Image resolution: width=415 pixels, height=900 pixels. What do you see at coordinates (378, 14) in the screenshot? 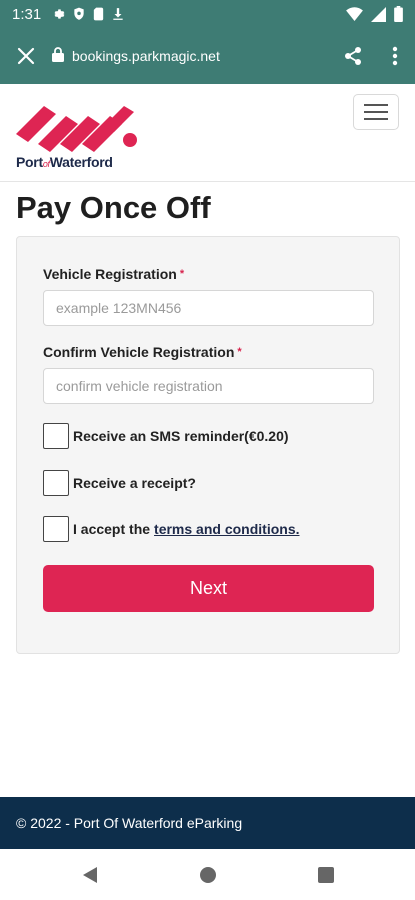
I see `signal-icon` at bounding box center [378, 14].